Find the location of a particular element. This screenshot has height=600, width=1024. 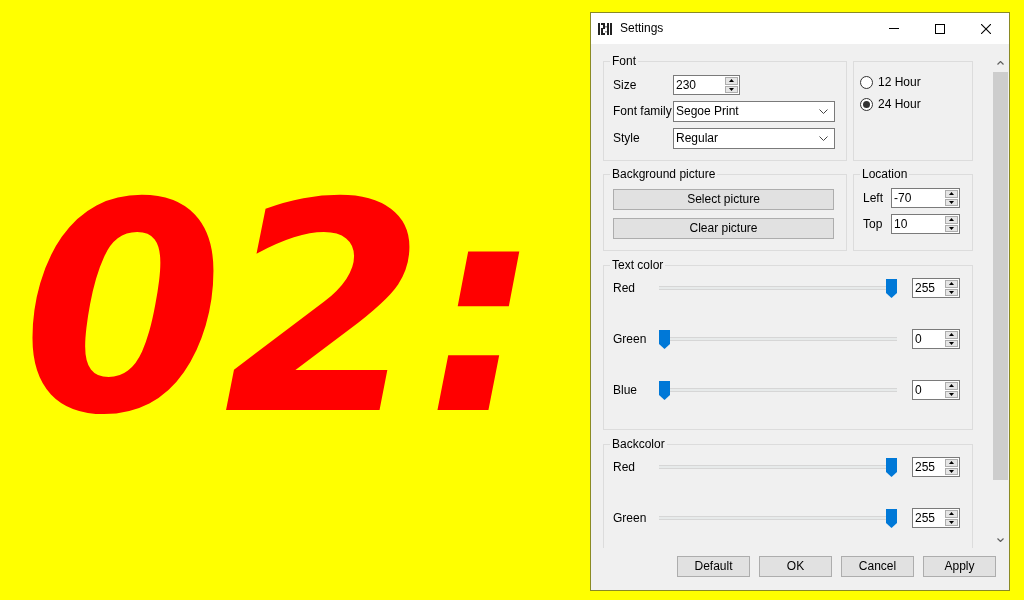

dialog-button: Apply is located at coordinates (959, 566).